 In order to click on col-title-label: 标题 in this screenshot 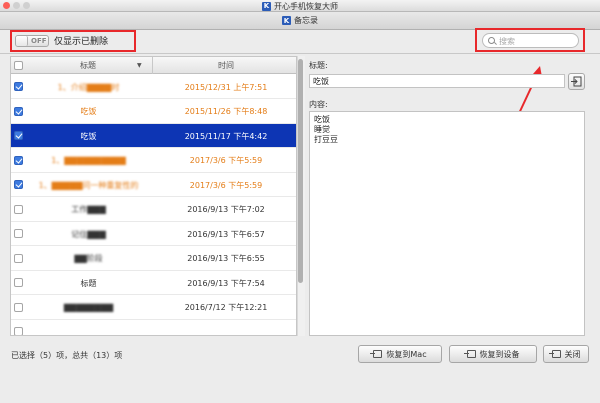, I will do `click(88, 65)`.